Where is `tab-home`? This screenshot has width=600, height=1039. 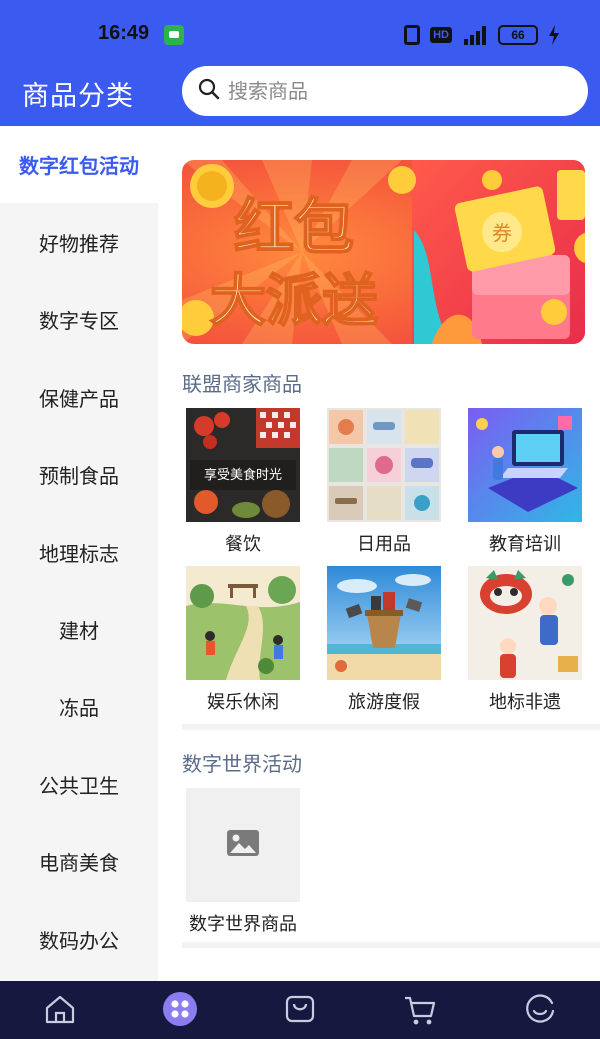 tab-home is located at coordinates (60, 1010).